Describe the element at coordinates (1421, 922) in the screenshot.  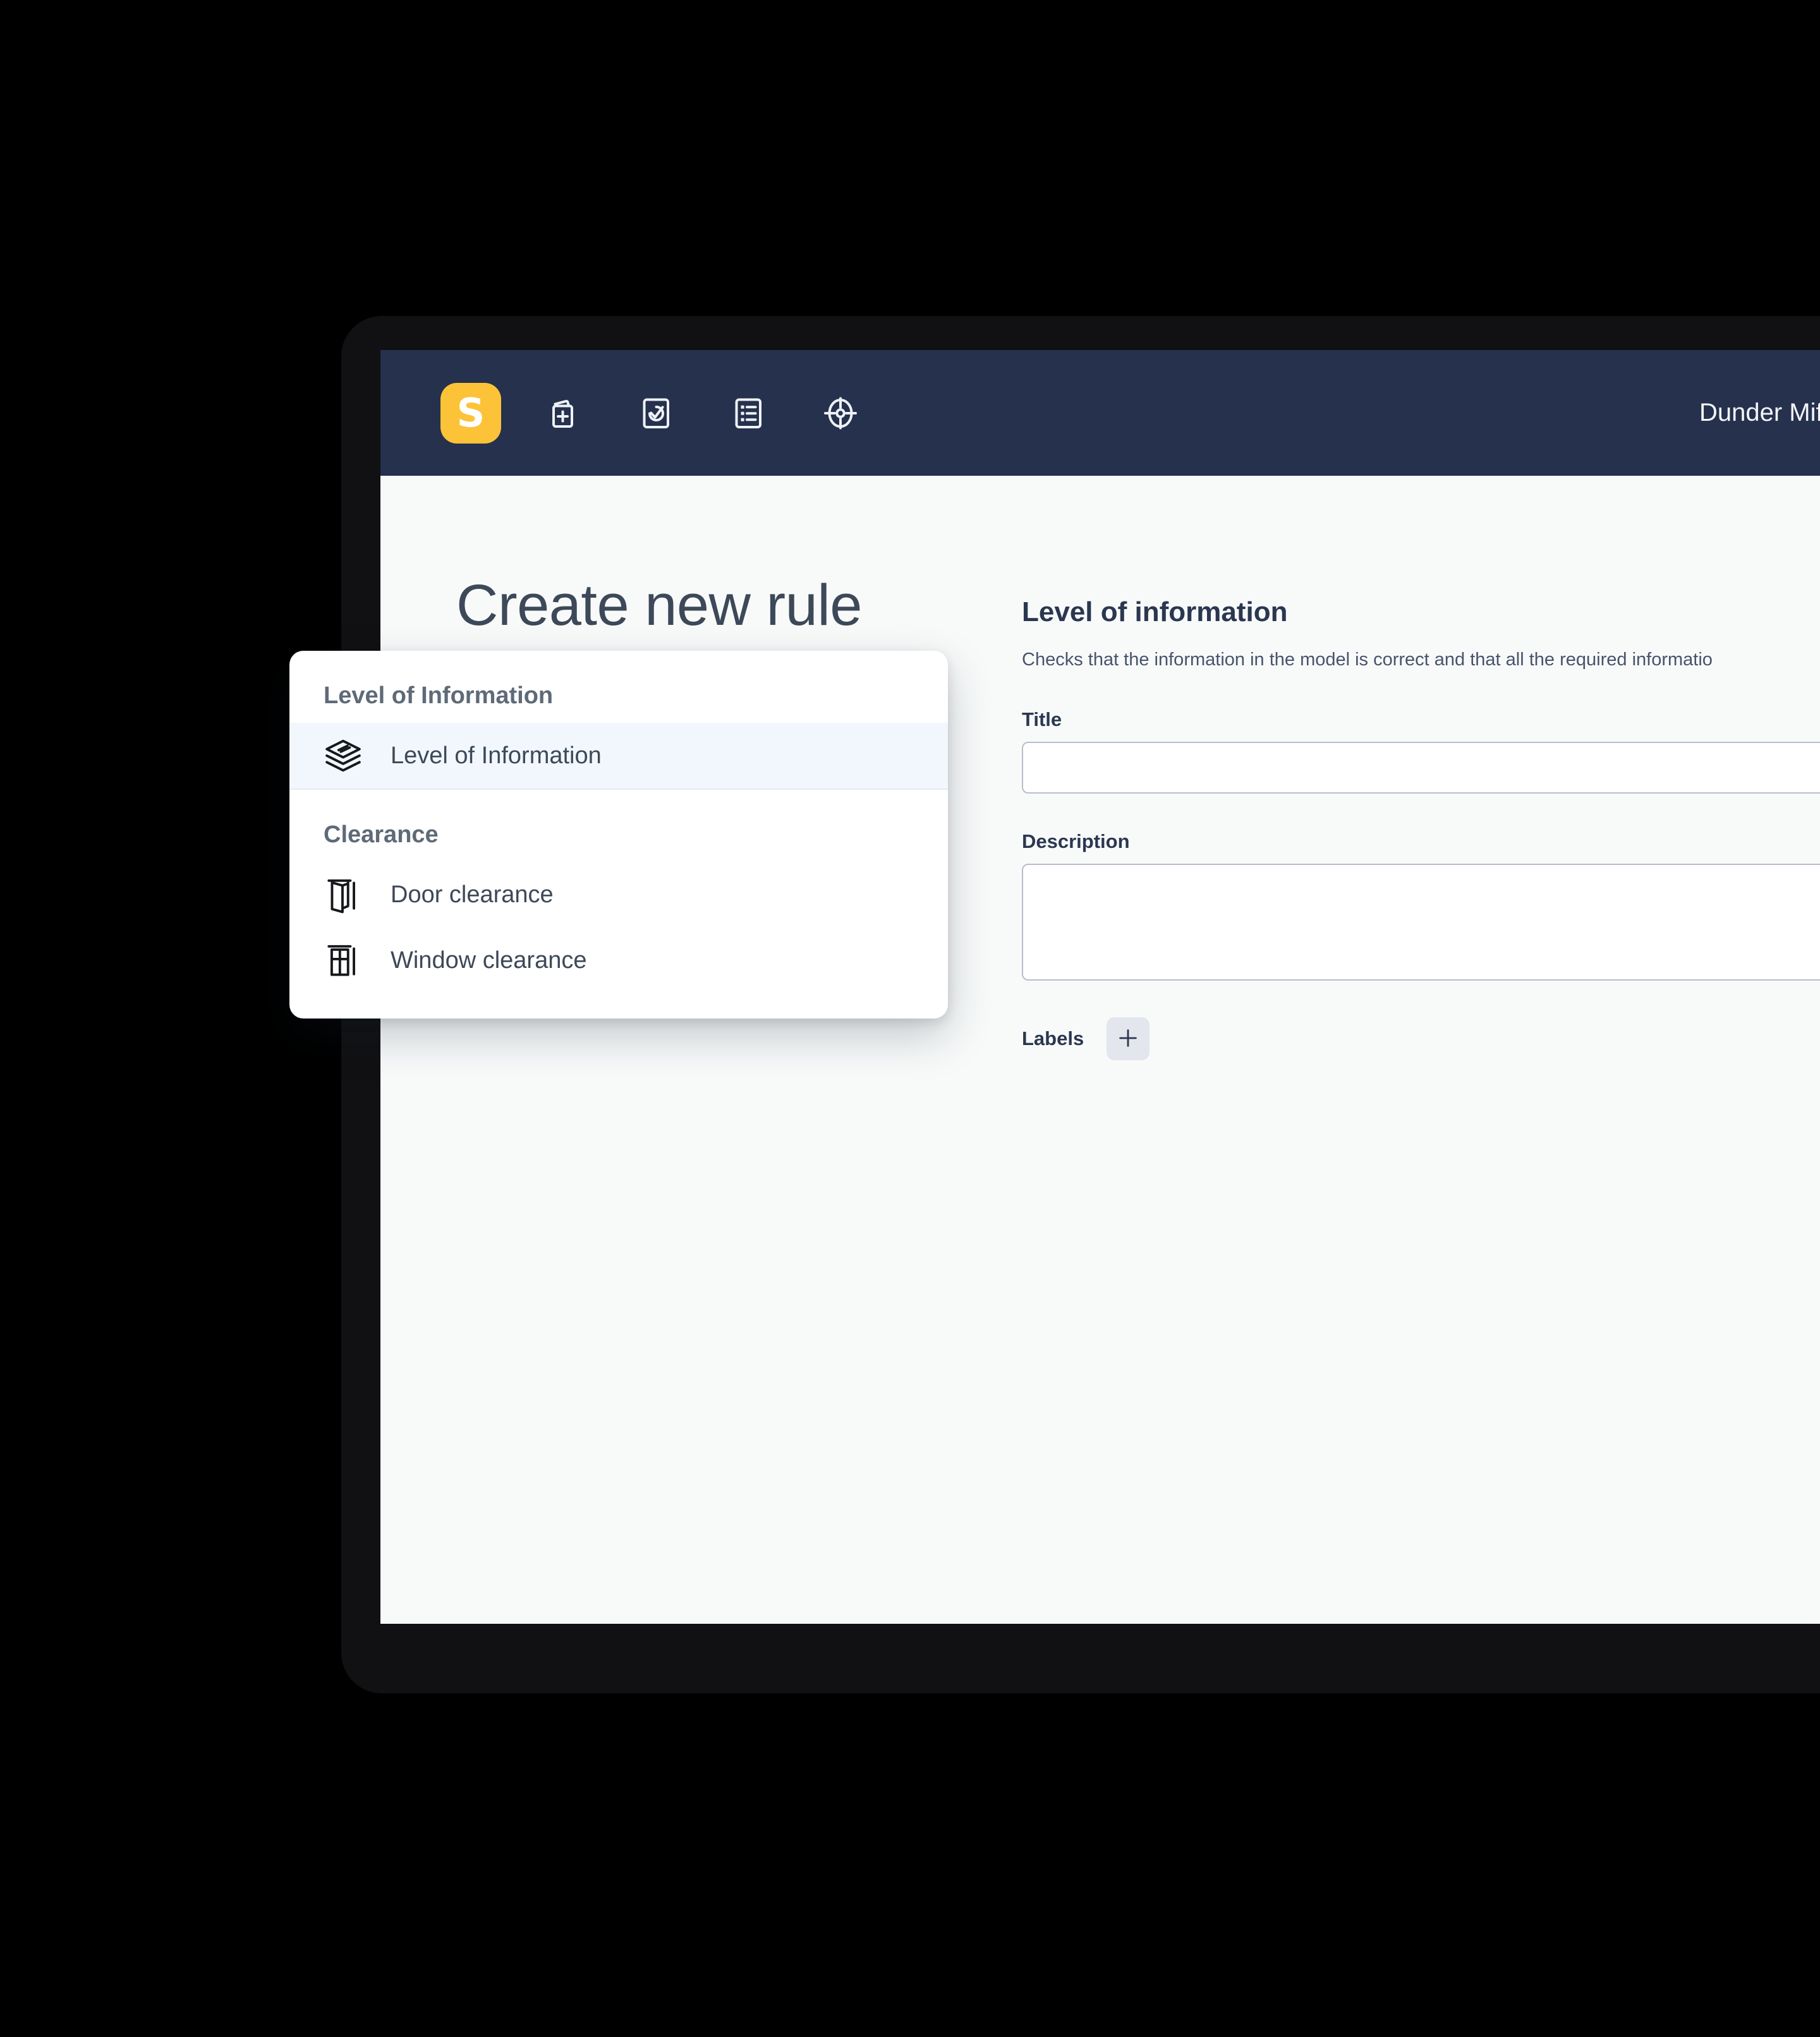
I see `description-input` at that location.